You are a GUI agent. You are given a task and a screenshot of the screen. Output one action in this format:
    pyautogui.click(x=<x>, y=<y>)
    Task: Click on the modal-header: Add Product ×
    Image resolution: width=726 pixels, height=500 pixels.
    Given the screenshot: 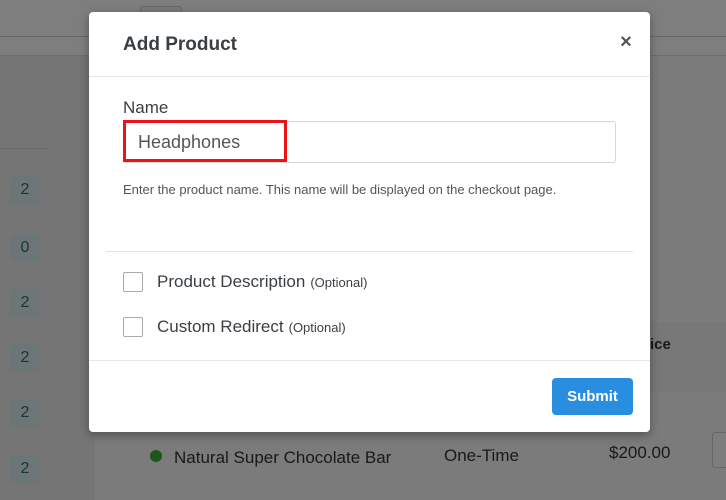 What is the action you would take?
    pyautogui.click(x=369, y=44)
    